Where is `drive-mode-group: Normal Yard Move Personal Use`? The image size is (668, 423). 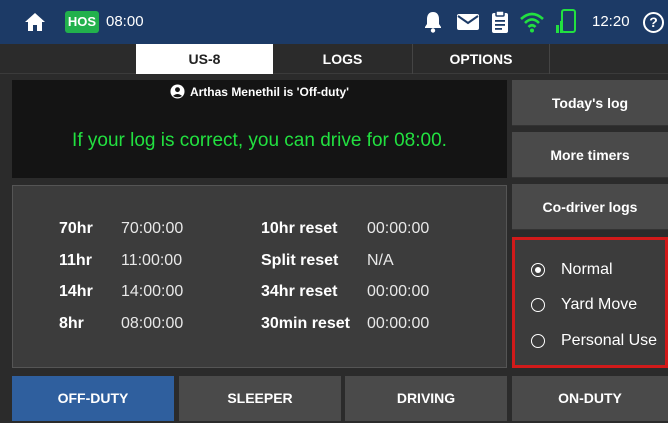 drive-mode-group: Normal Yard Move Personal Use is located at coordinates (590, 302).